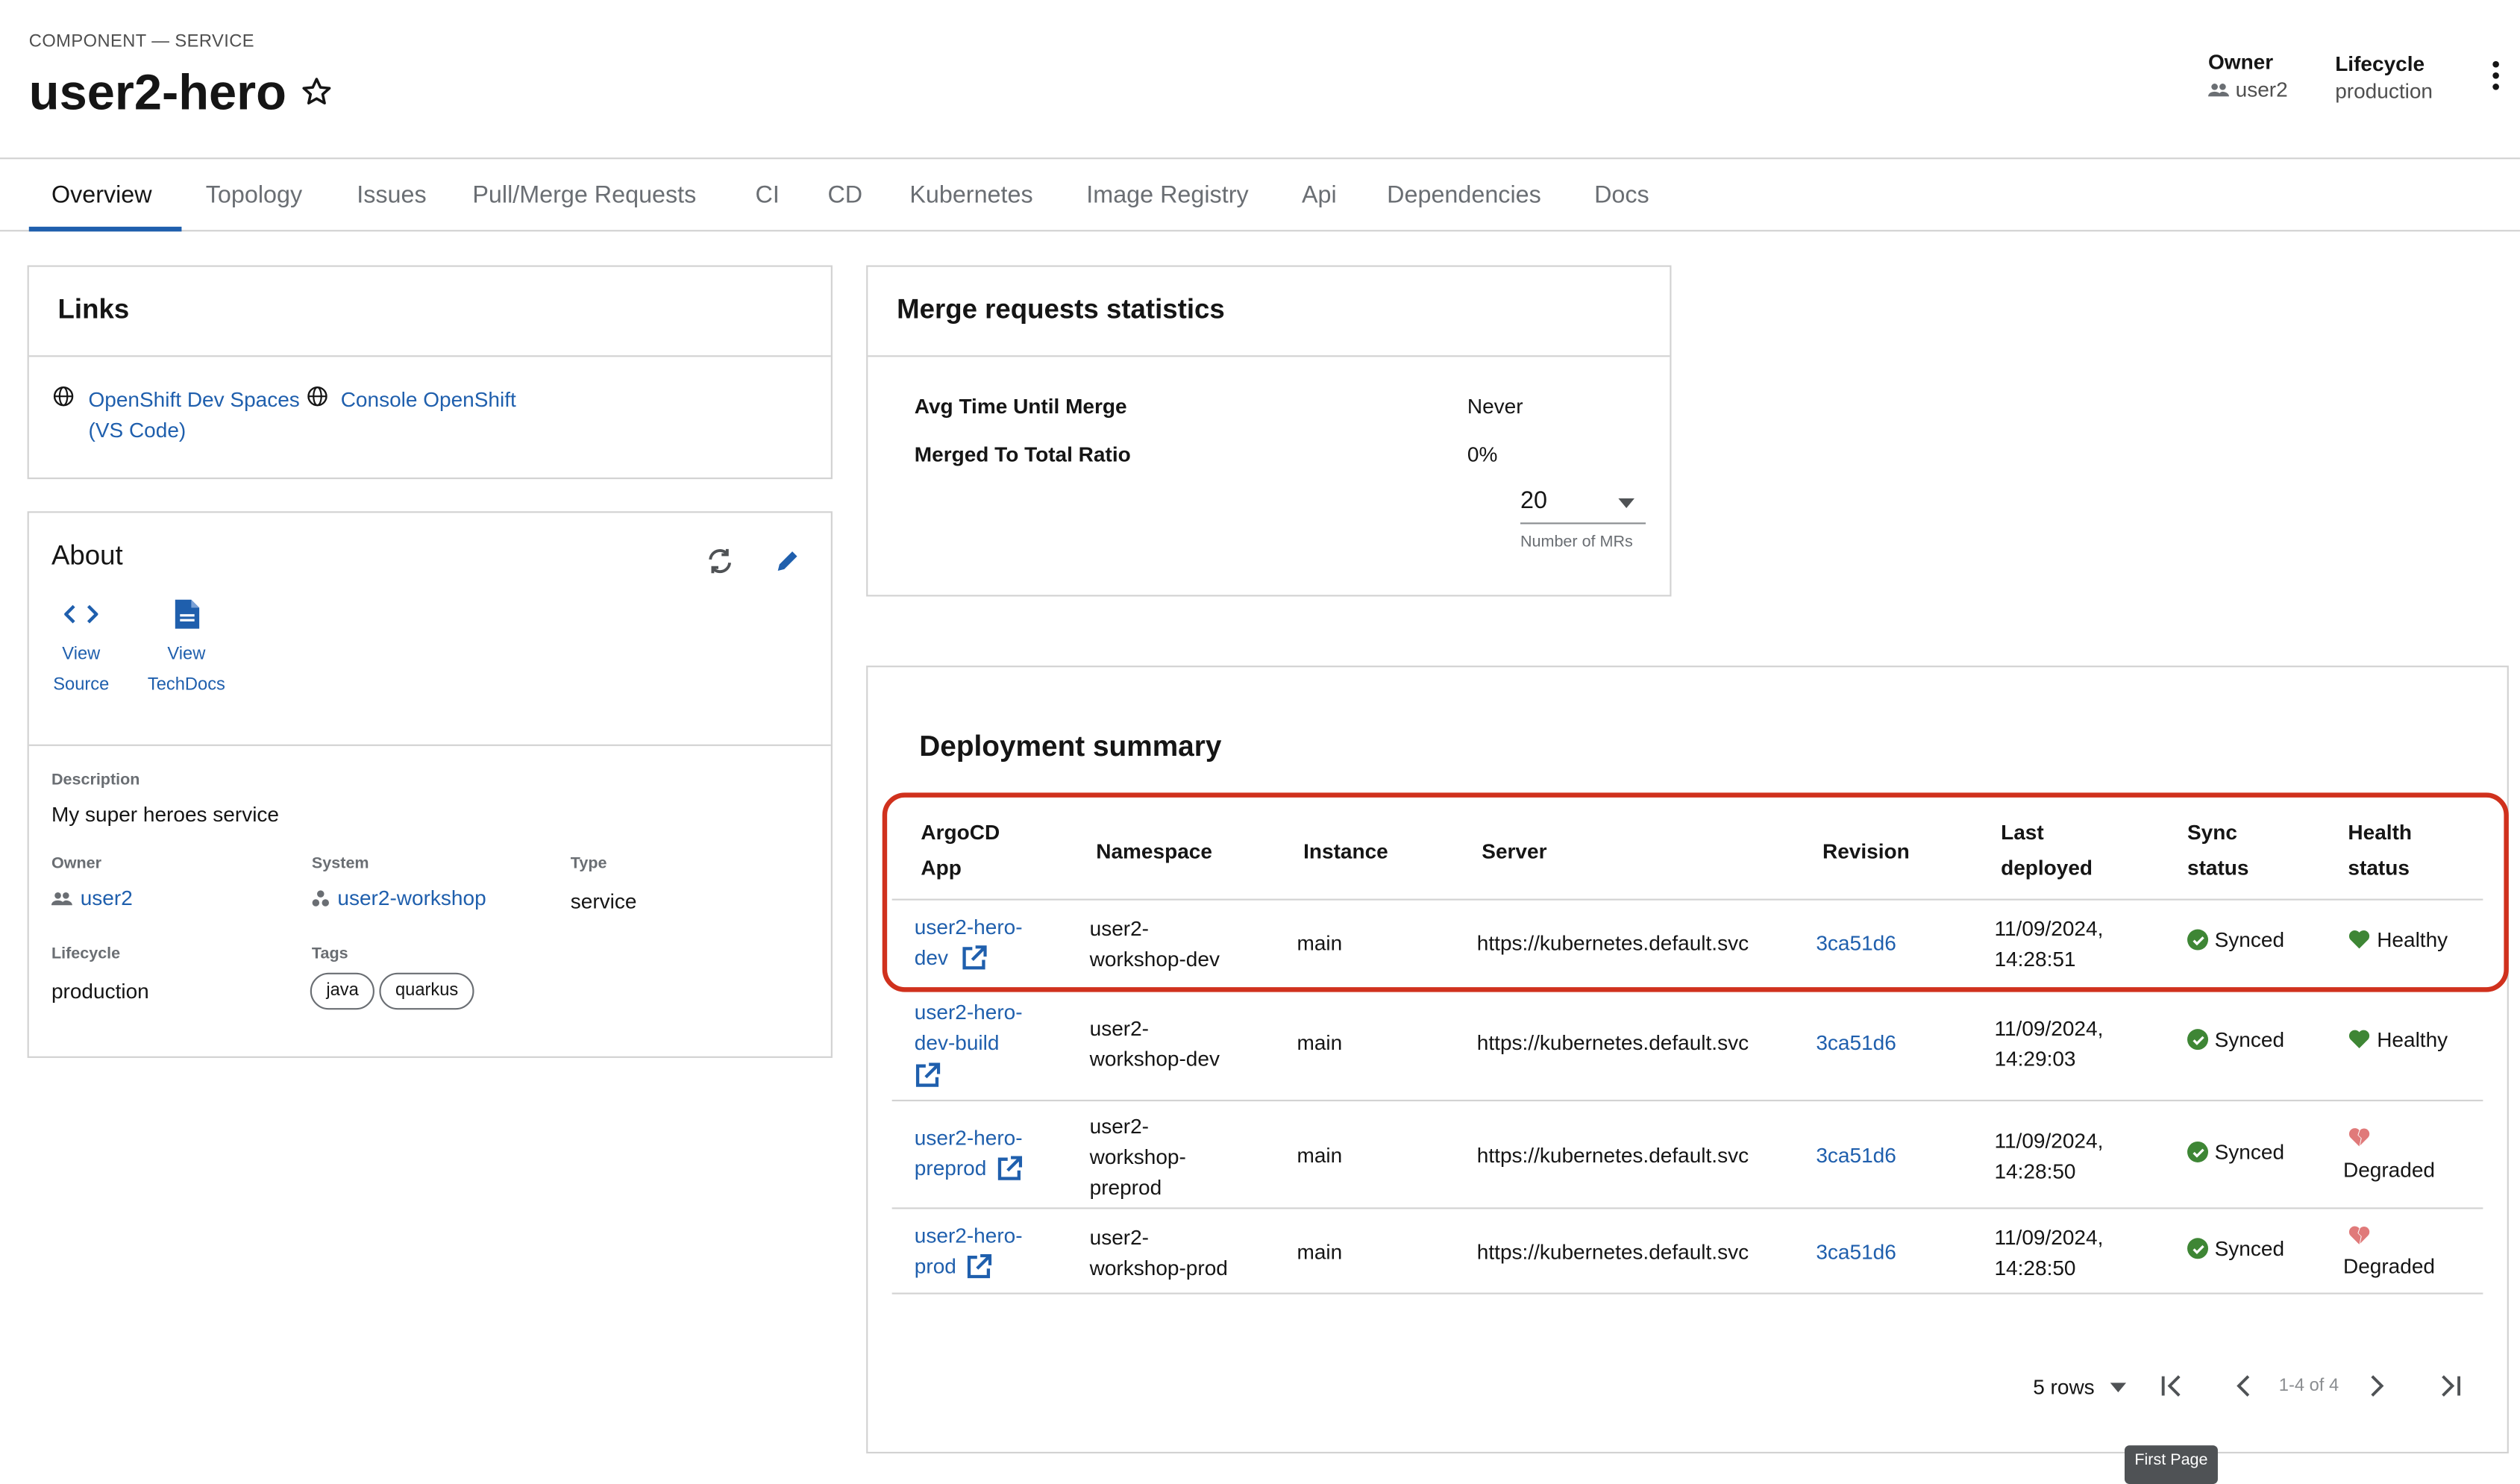 The image size is (2520, 1484). What do you see at coordinates (193, 415) in the screenshot?
I see `link-openshift-dev-spaces: OpenShift Dev Spaces (VS Code)` at bounding box center [193, 415].